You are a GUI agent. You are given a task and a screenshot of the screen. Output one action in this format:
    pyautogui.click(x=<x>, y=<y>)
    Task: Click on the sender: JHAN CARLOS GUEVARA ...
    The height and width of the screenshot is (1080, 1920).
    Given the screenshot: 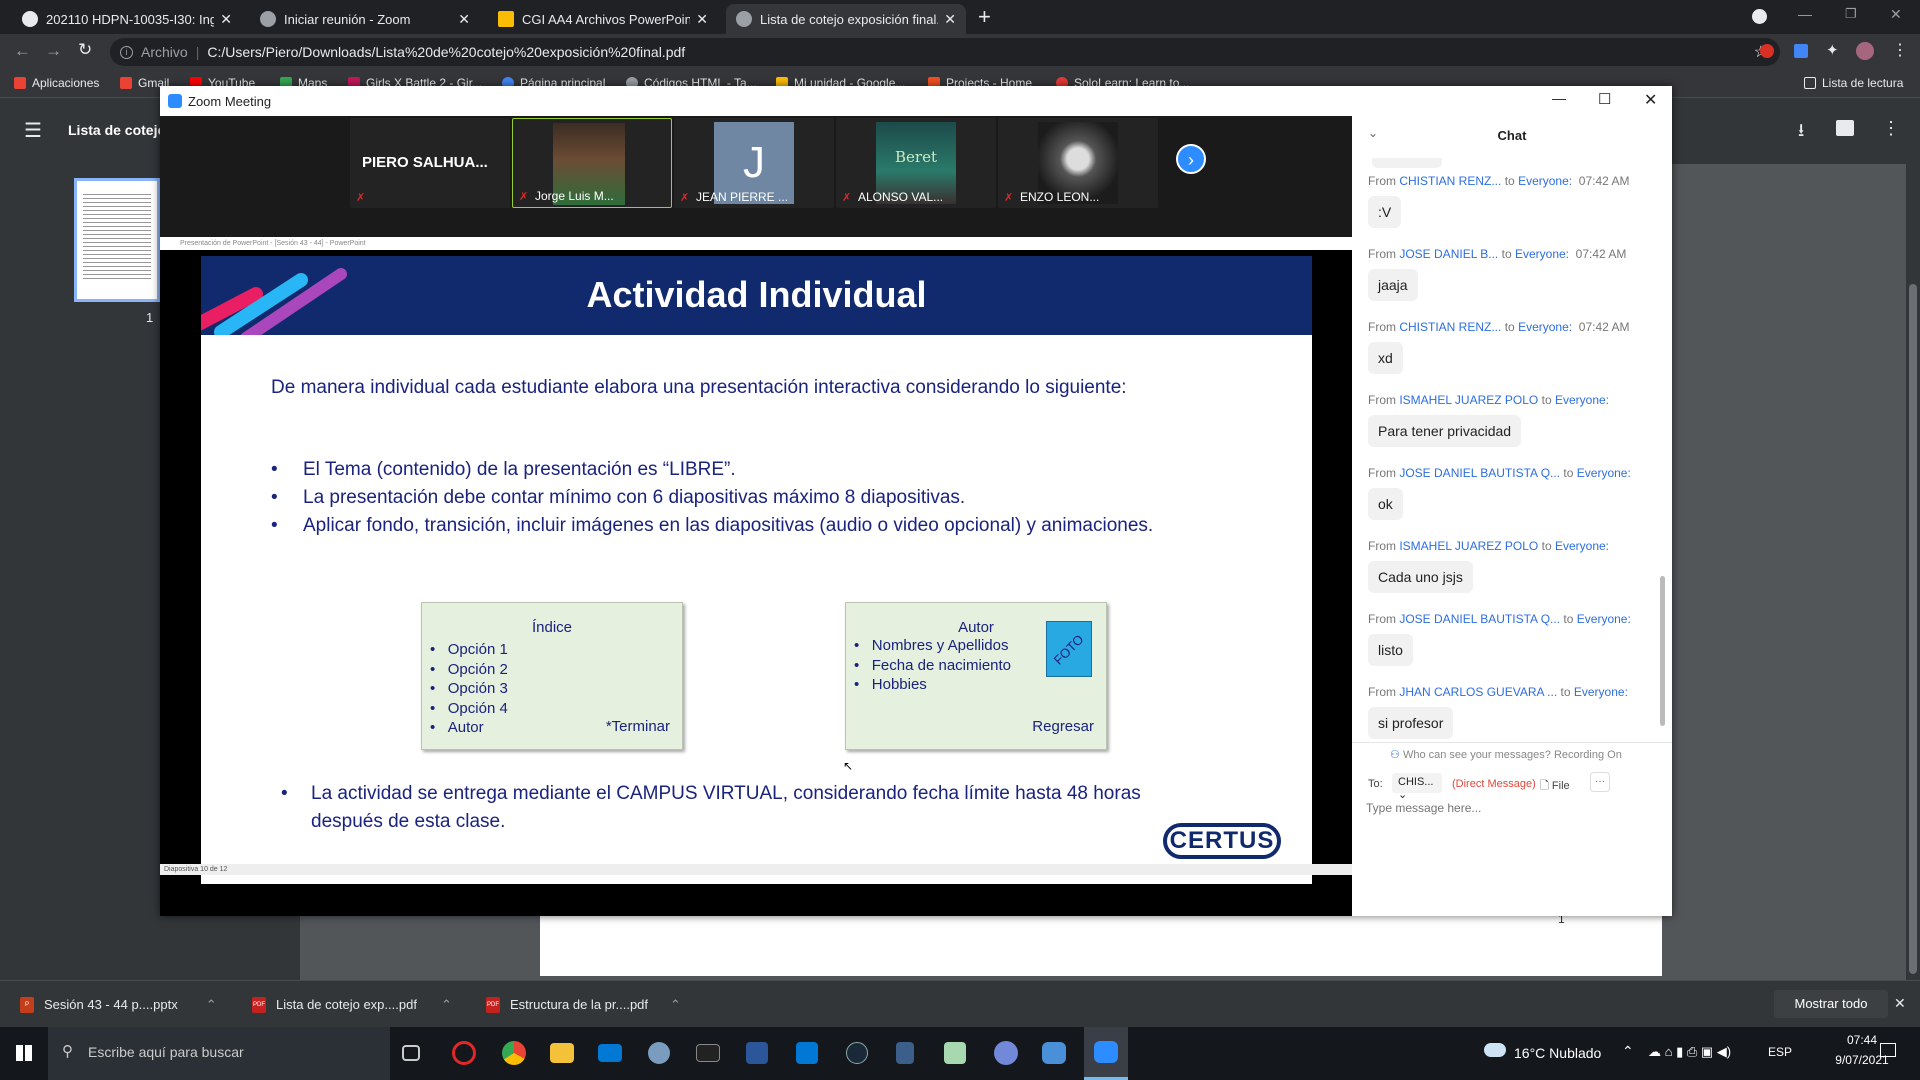 What is the action you would take?
    pyautogui.click(x=1478, y=692)
    